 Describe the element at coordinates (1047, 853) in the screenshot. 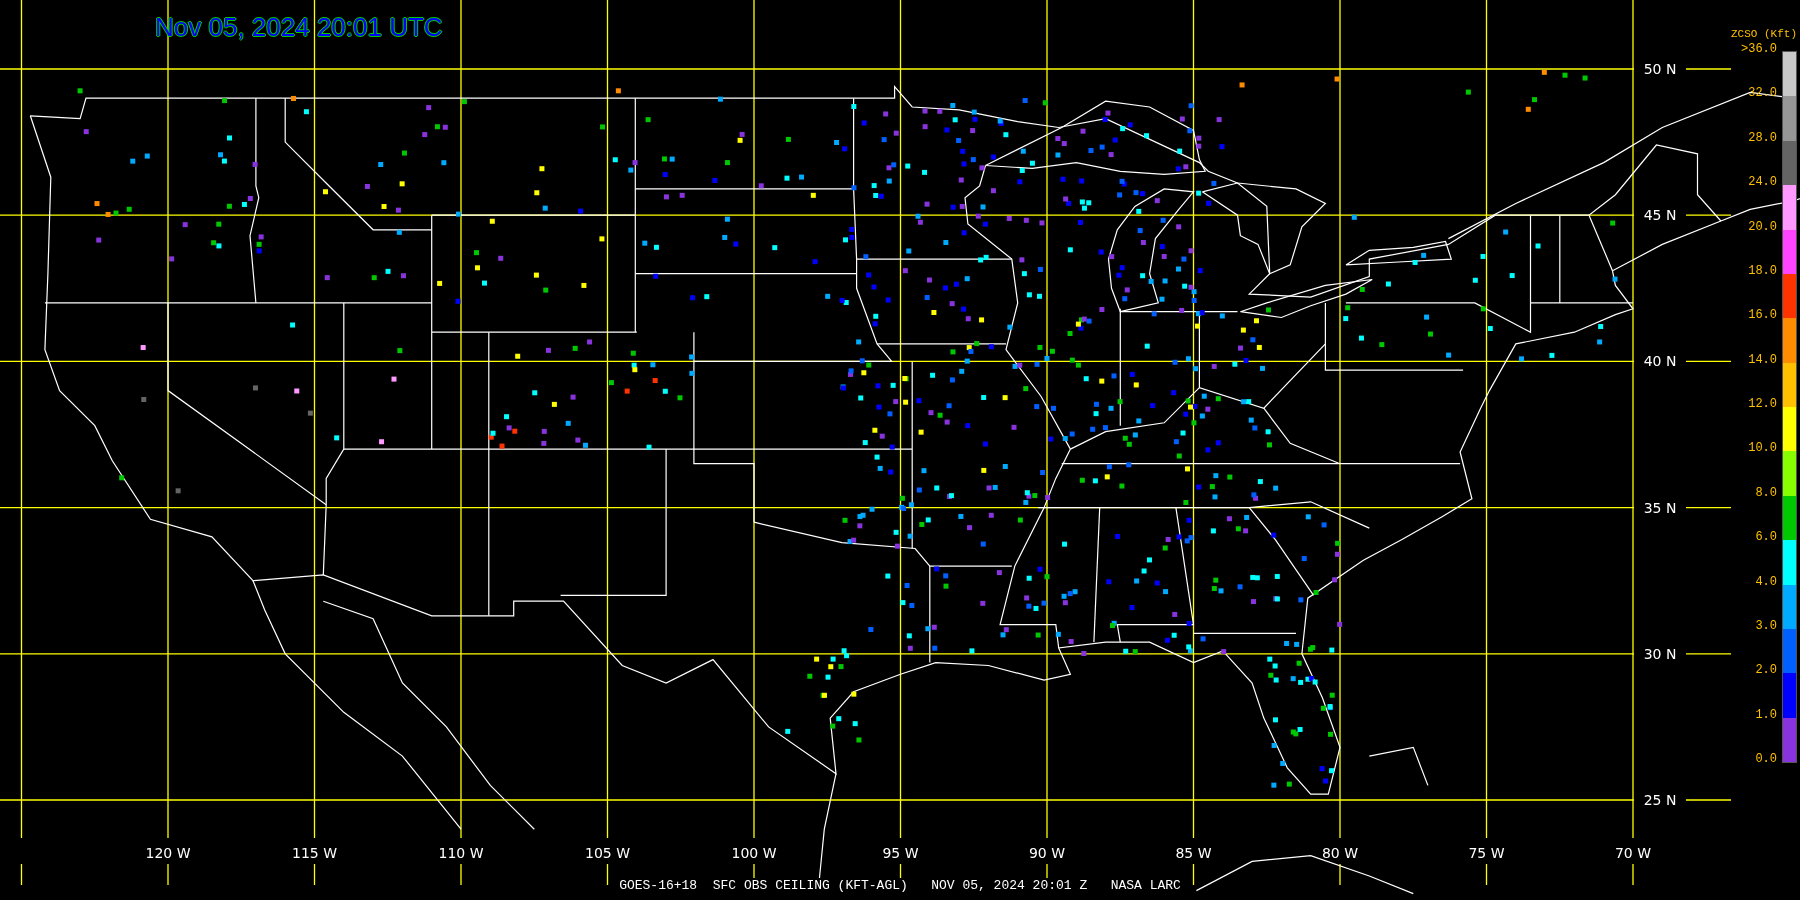

I see `longitude-label: 90 W` at that location.